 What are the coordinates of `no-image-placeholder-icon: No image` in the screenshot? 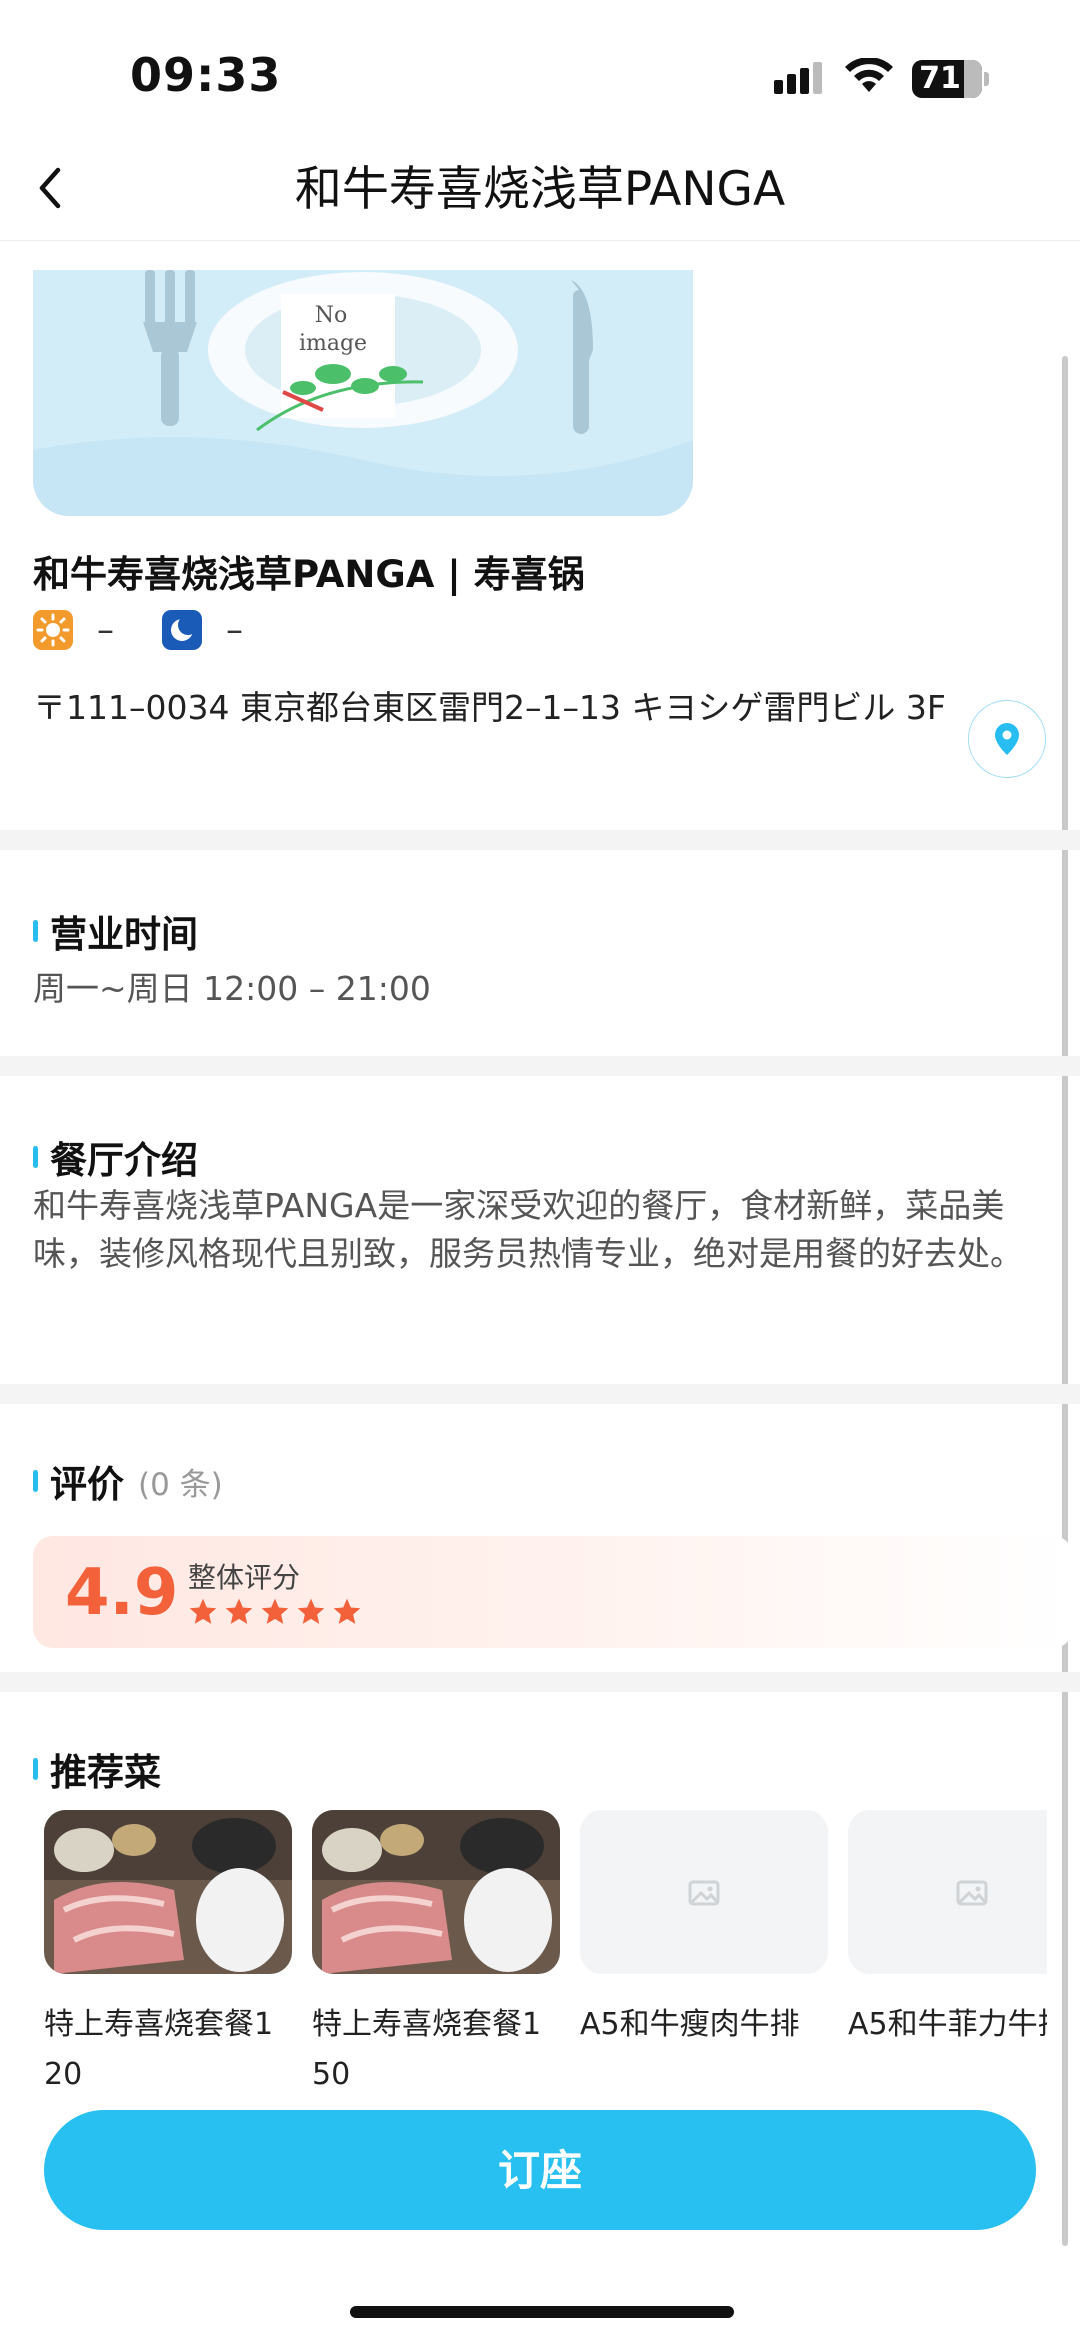 It's located at (363, 393).